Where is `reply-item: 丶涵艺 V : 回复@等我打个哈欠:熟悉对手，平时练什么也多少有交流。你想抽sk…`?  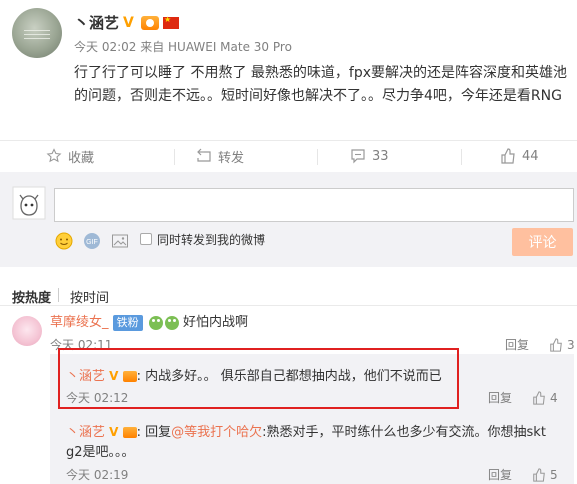 reply-item: 丶涵艺 V : 回复@等我打个哈欠:熟悉对手，平时练什么也多少有交流。你想抽sk… is located at coordinates (306, 442).